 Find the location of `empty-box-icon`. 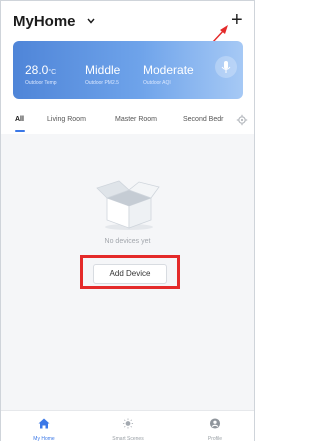

empty-box-icon is located at coordinates (128, 205).